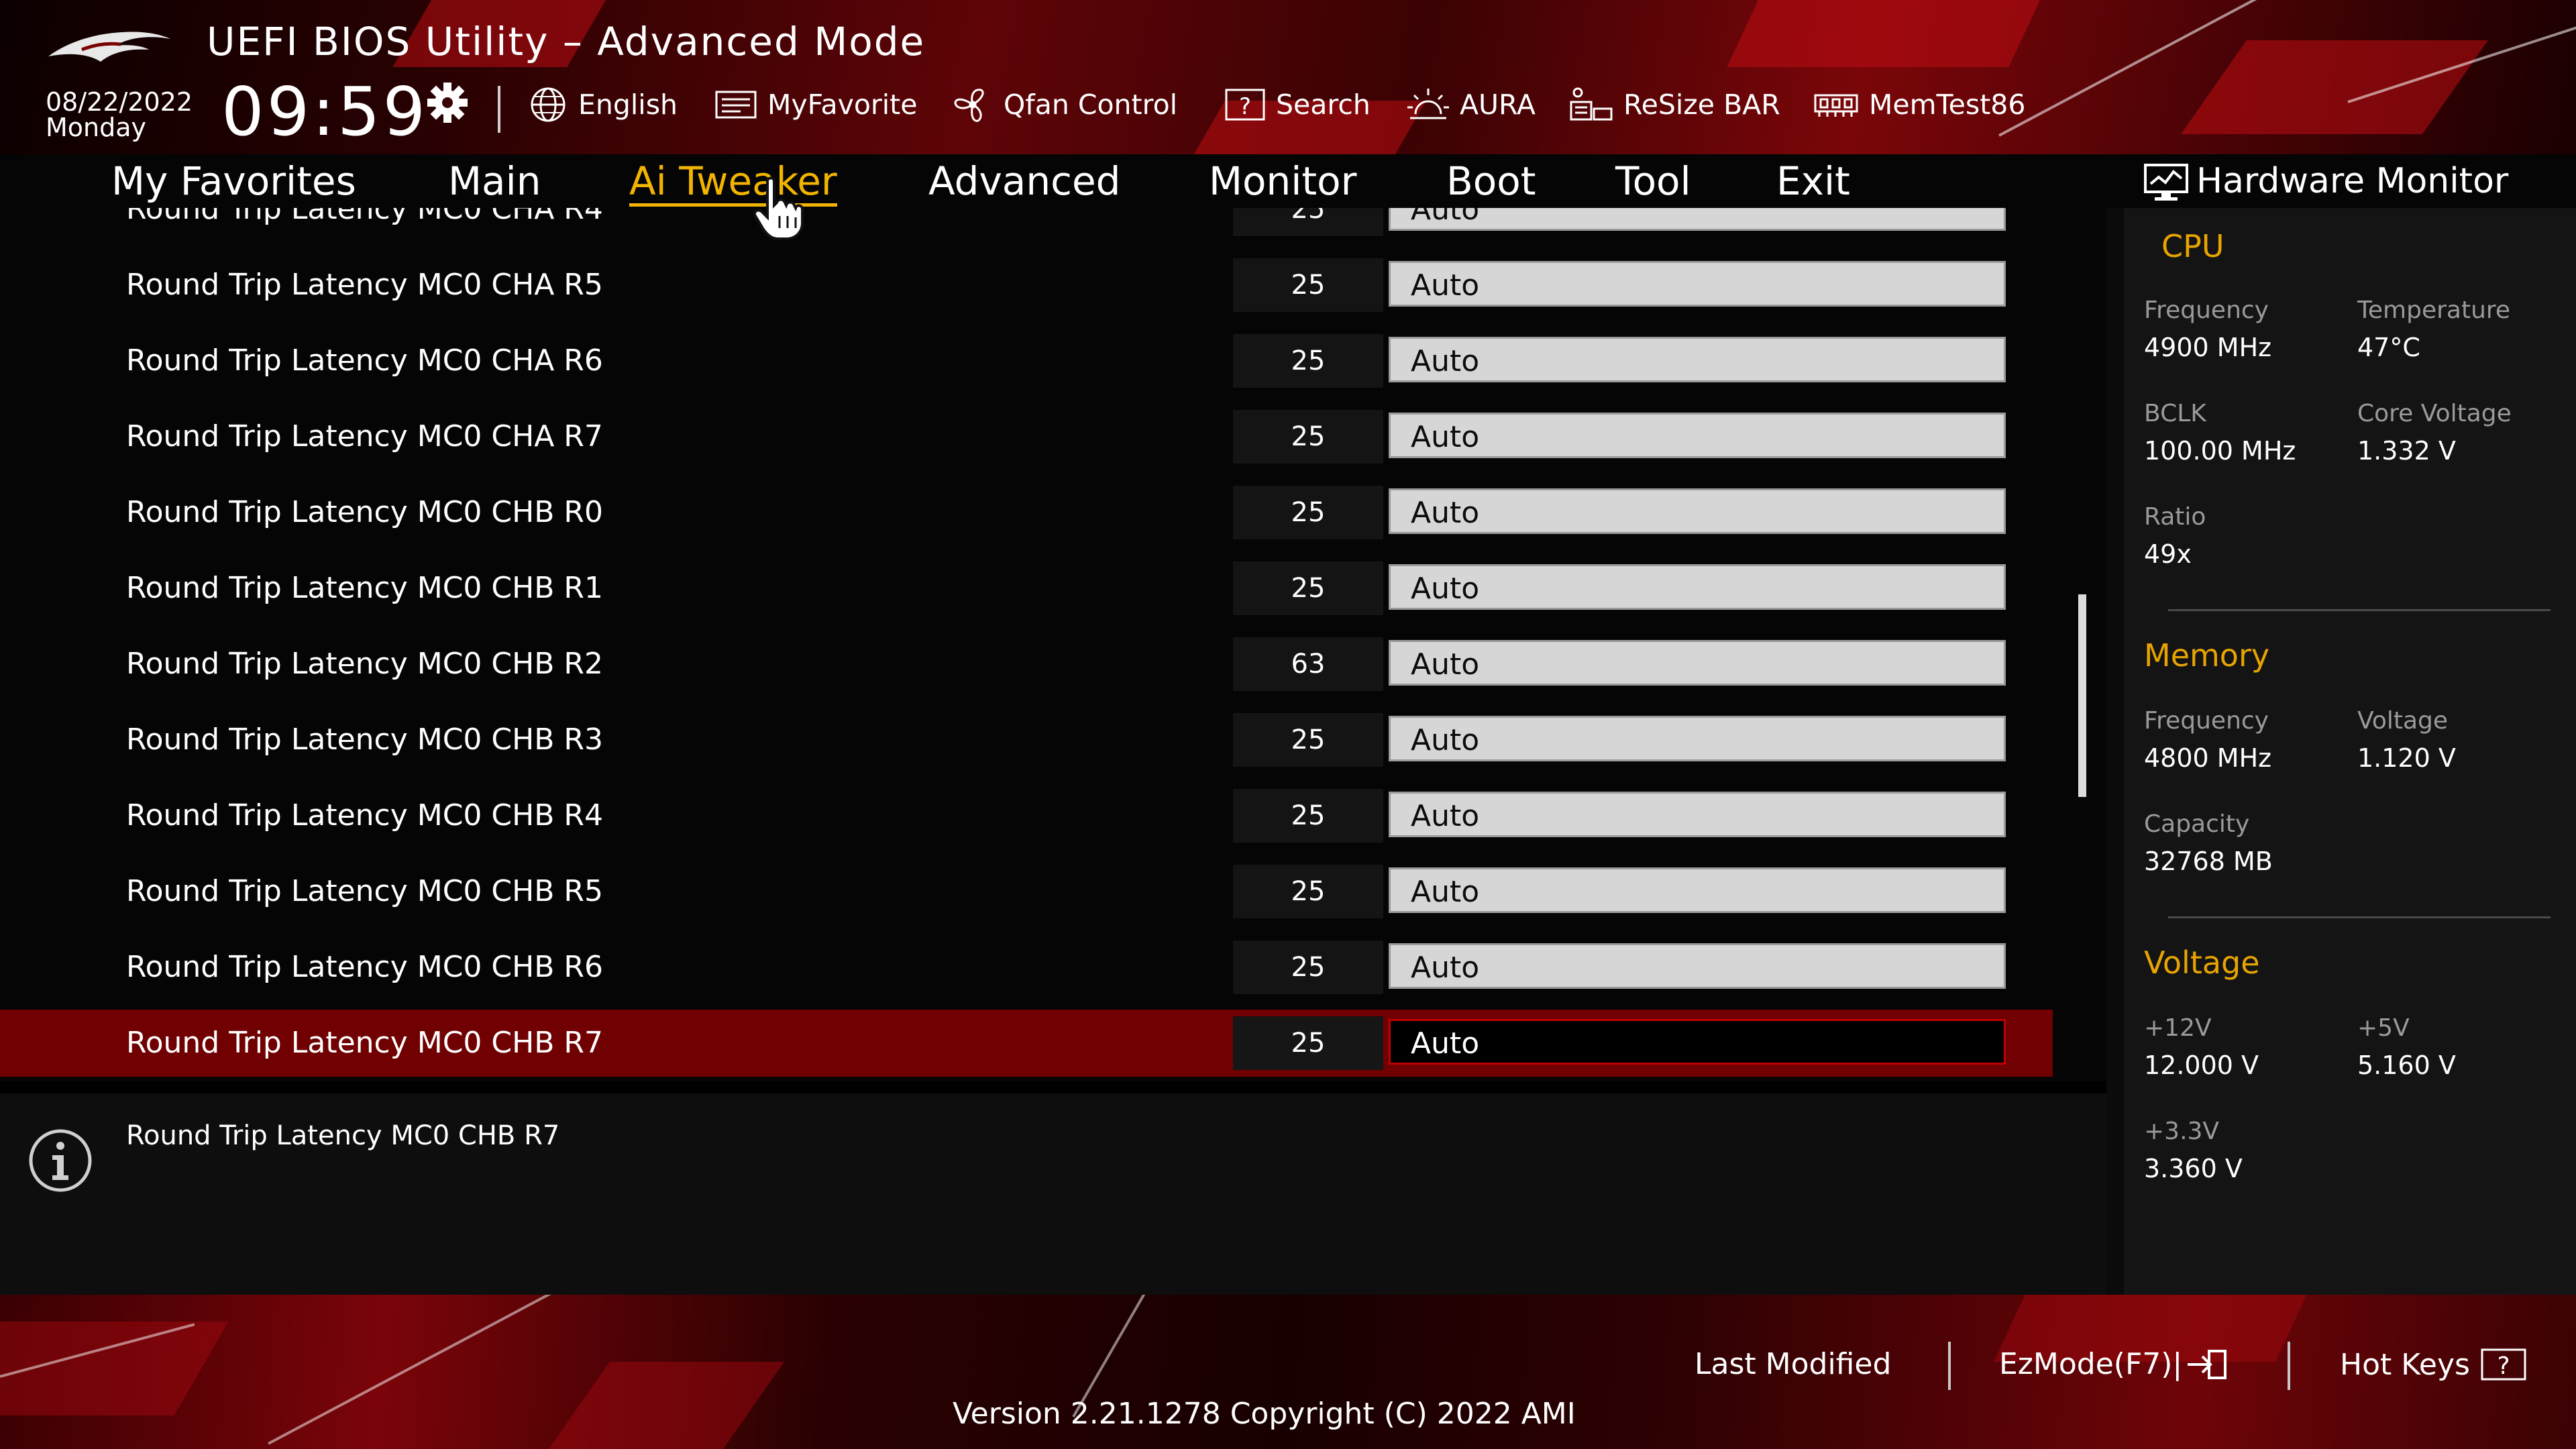 This screenshot has width=2576, height=1449. What do you see at coordinates (2434, 413) in the screenshot?
I see `core-voltage-label: Core Voltage` at bounding box center [2434, 413].